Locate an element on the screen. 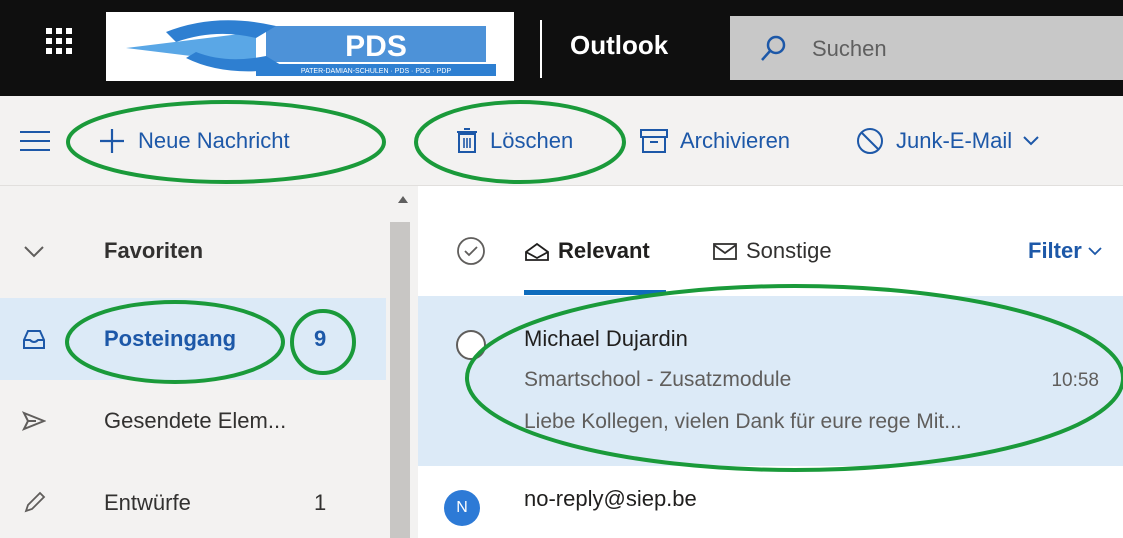  logo-subtext: PATER-DAMIAN-SCHULEN · PDS · PDG · PDP is located at coordinates (376, 71).